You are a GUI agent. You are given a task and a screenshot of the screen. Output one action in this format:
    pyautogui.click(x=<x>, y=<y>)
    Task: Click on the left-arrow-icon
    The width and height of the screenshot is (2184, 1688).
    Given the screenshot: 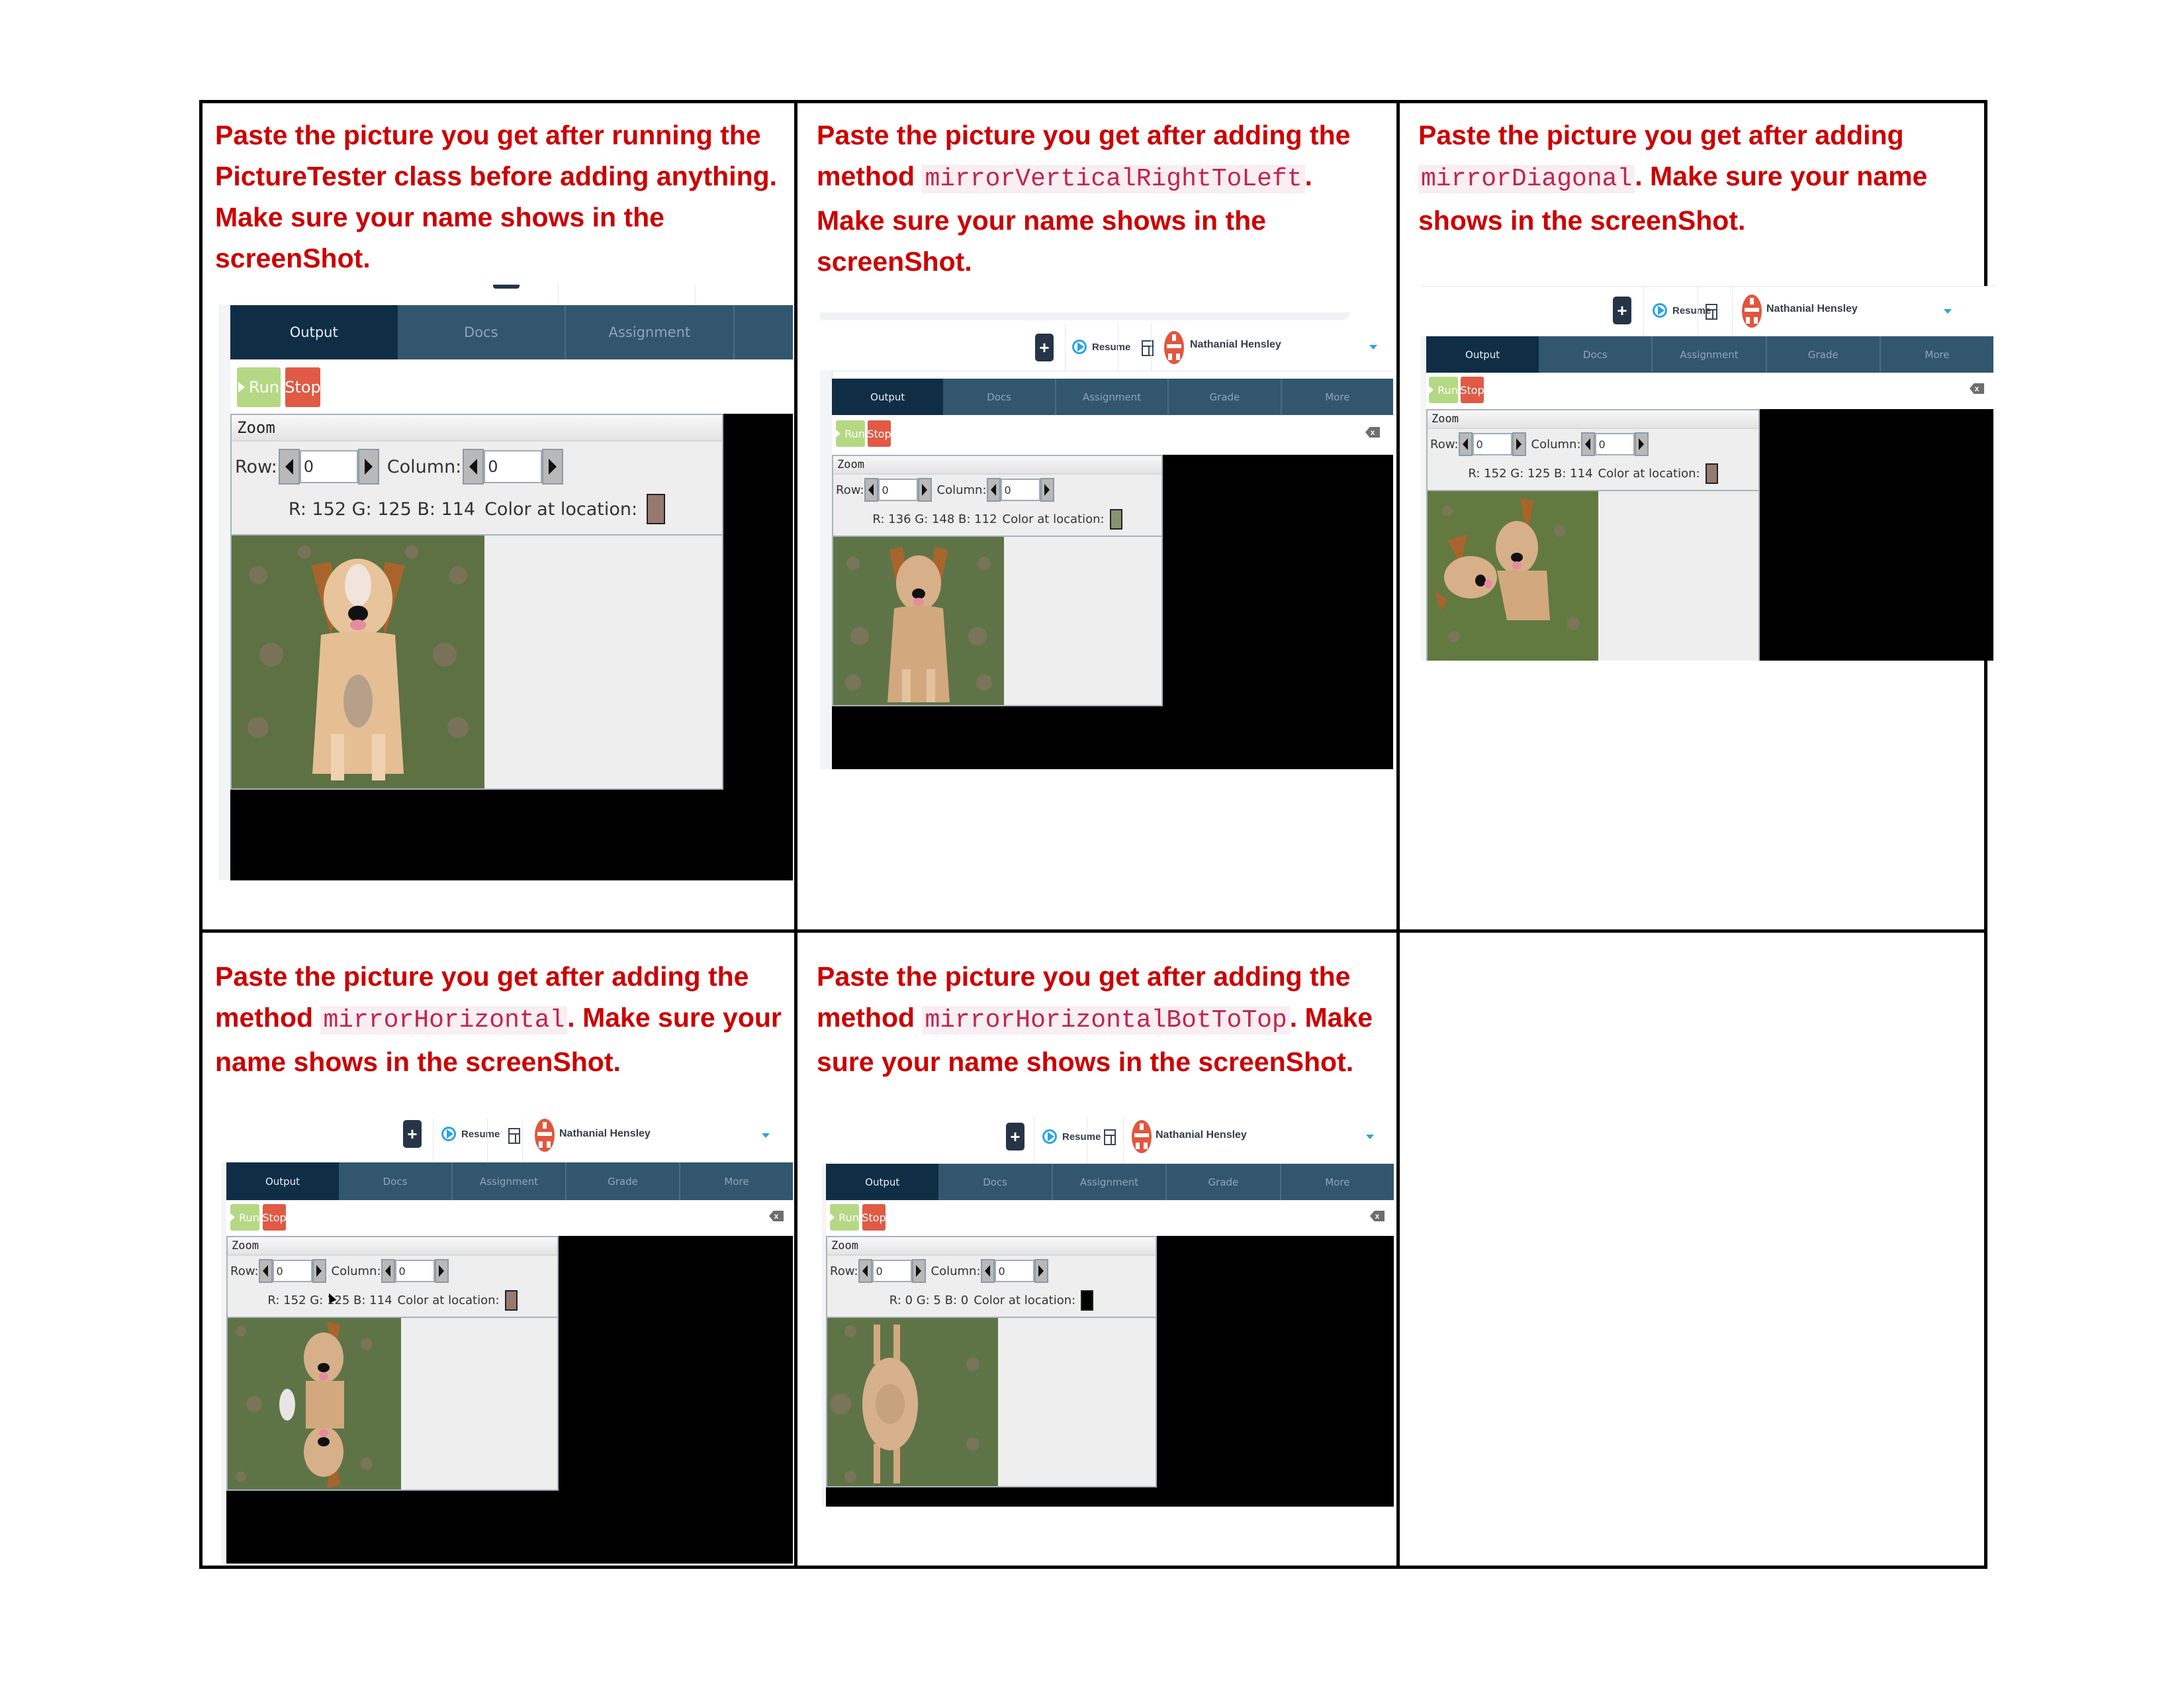 What is the action you would take?
    pyautogui.click(x=865, y=1271)
    